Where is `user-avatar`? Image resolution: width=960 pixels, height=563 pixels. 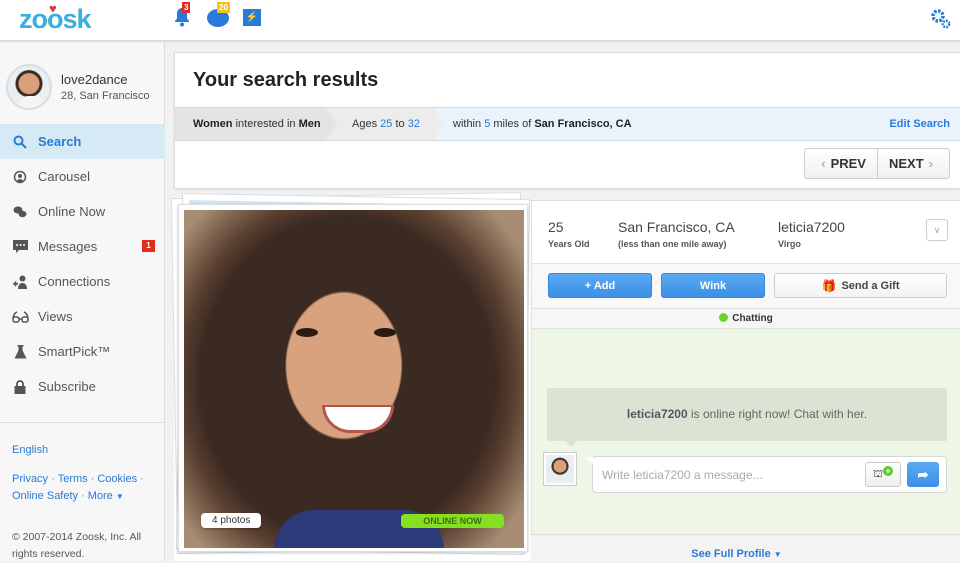
user-avatar is located at coordinates (29, 87).